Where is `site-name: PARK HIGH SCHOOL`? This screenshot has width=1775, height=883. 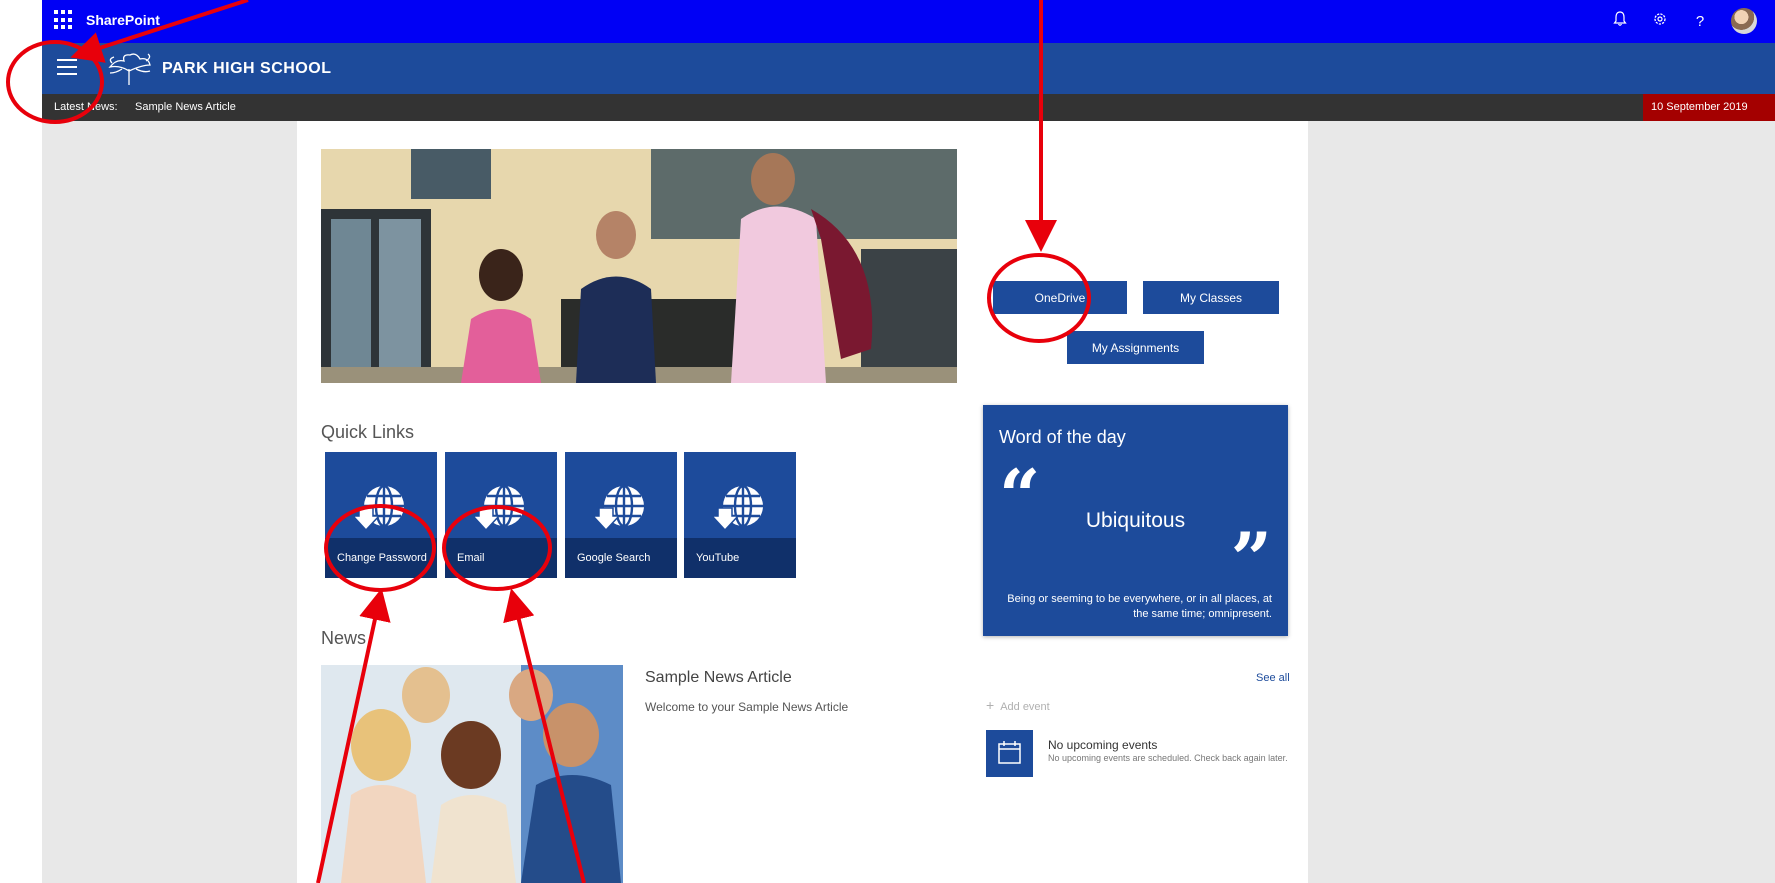 site-name: PARK HIGH SCHOOL is located at coordinates (246, 69).